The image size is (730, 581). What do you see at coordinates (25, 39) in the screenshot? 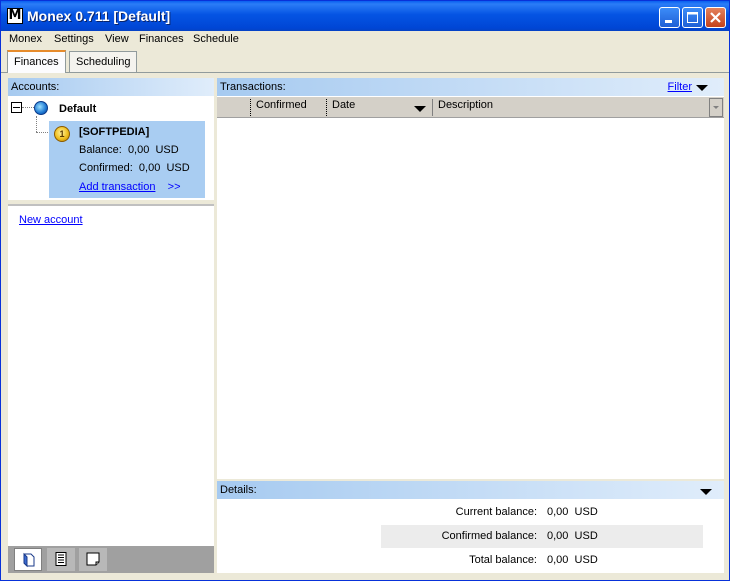
I see `menu-monex: Monex` at bounding box center [25, 39].